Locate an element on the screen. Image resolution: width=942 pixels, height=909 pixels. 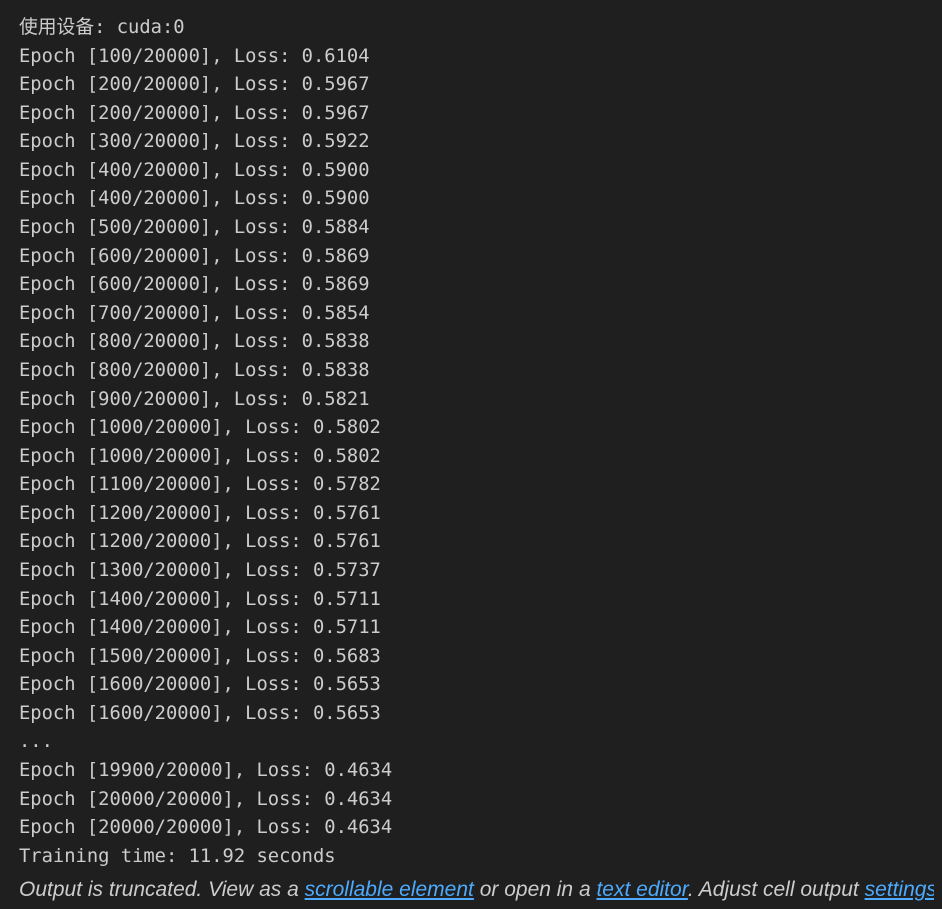
truncation-middle-text: or open in a is located at coordinates (535, 889).